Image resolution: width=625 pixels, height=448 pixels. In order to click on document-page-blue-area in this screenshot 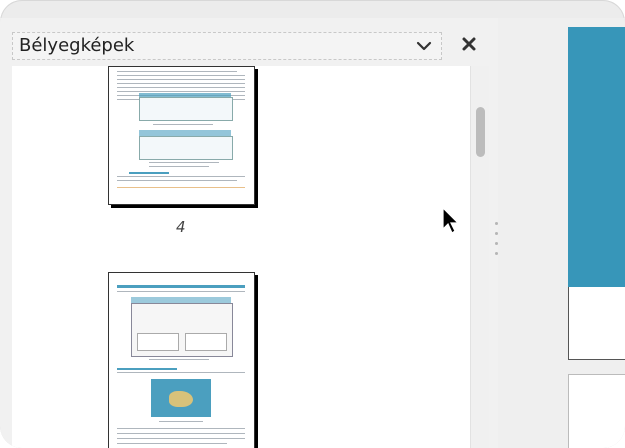, I will do `click(596, 157)`.